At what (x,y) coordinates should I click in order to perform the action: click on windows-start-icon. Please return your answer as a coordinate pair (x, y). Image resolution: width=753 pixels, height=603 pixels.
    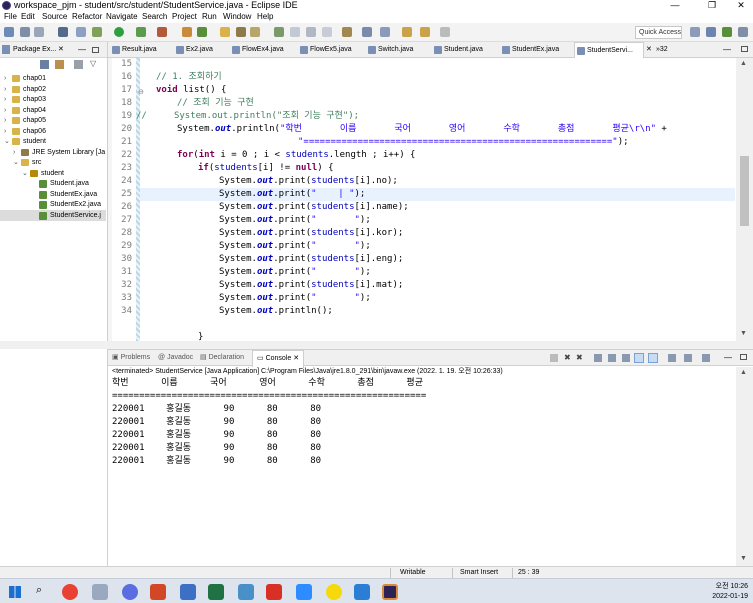
    Looking at the image, I should click on (15, 592).